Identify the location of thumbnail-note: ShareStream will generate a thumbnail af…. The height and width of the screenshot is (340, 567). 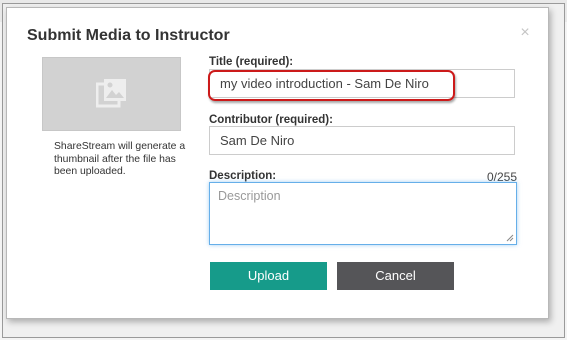
(120, 159).